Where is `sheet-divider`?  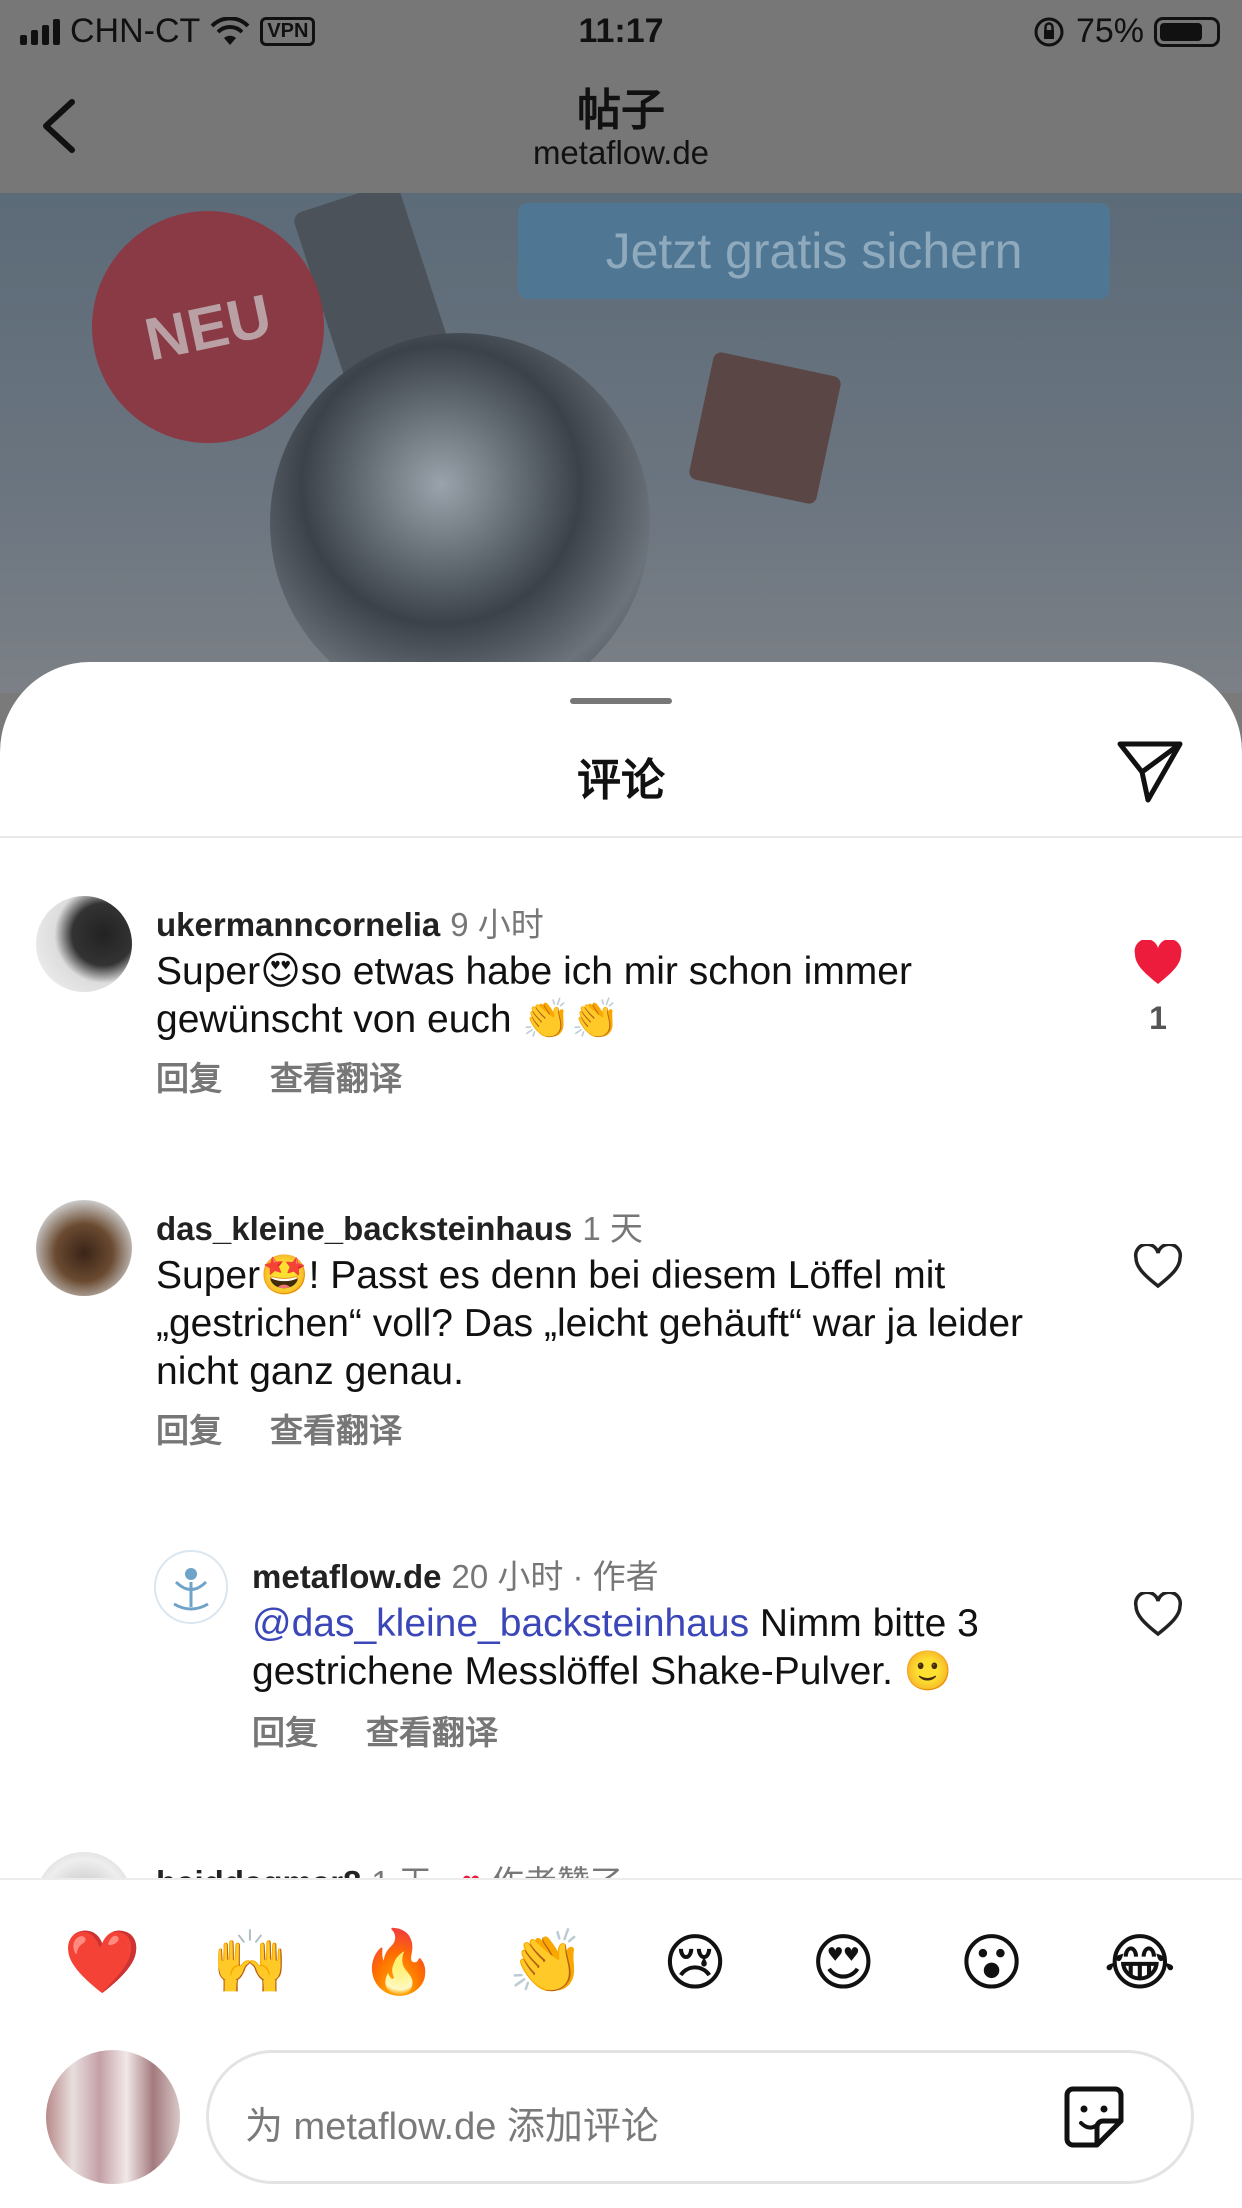 sheet-divider is located at coordinates (621, 837).